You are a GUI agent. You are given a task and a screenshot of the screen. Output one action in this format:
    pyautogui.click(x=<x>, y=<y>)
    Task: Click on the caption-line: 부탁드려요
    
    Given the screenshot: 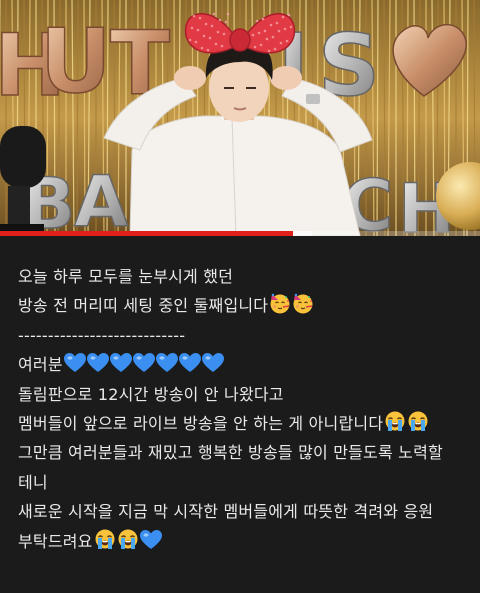 What is the action you would take?
    pyautogui.click(x=249, y=541)
    